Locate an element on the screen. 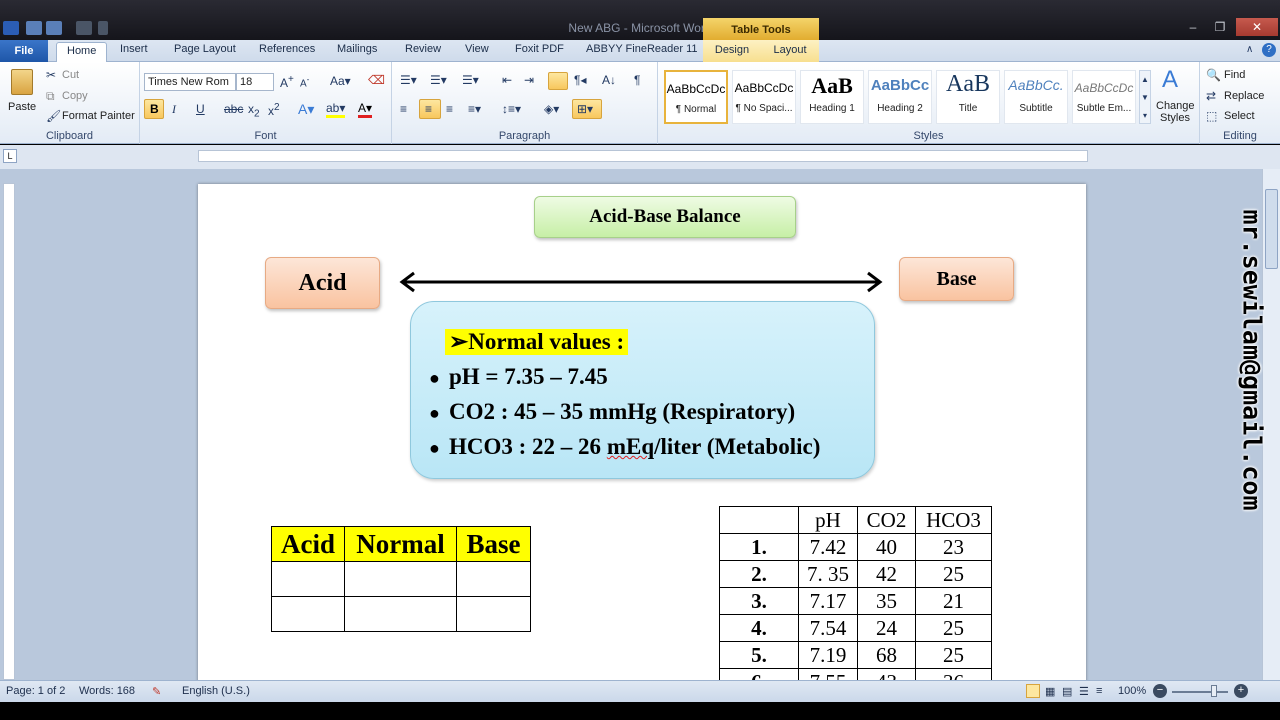 The image size is (1280, 720). print-layout-view-icon is located at coordinates (1033, 691).